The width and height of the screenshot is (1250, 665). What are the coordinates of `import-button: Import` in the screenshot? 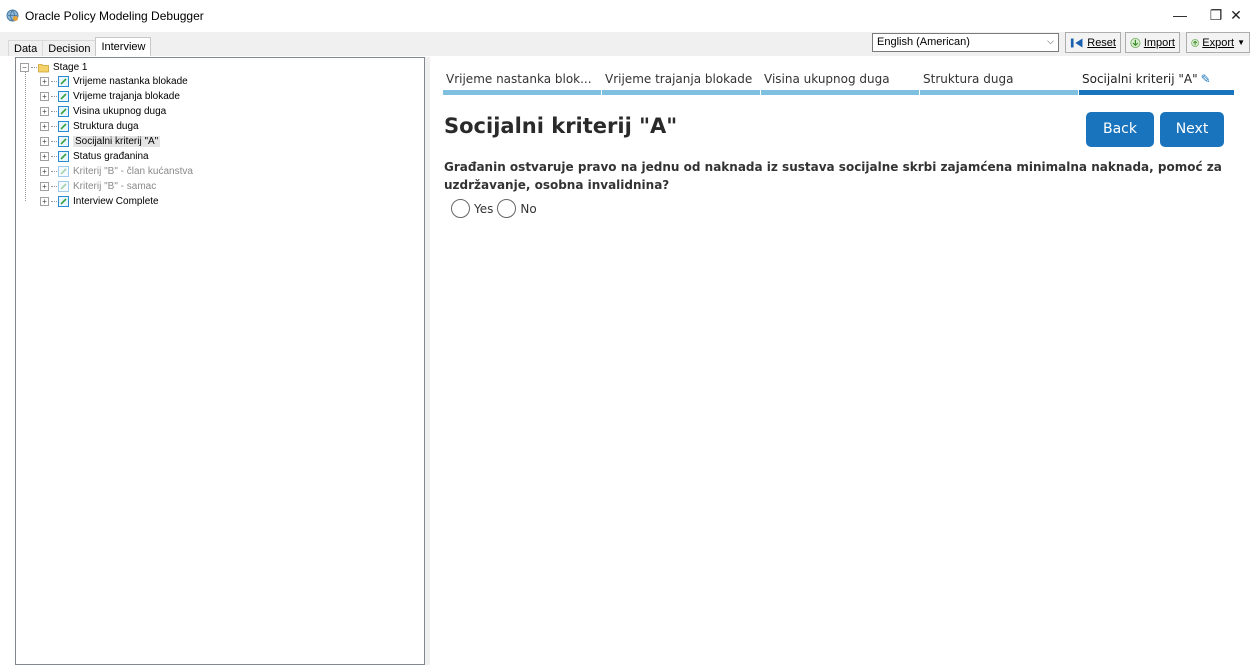 It's located at (1152, 42).